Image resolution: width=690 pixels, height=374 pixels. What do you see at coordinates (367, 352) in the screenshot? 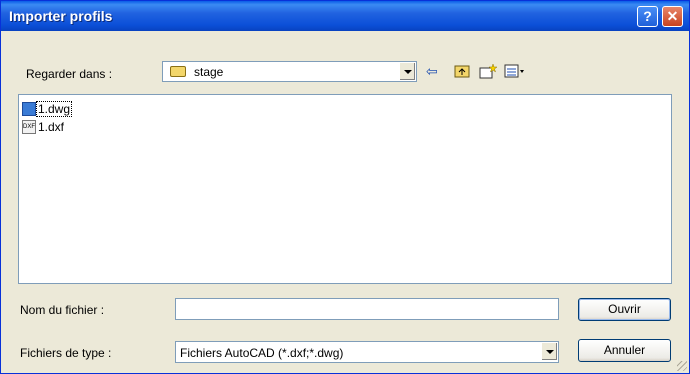
I see `filetype-dropdown: Fichiers AutoCAD (*.dxf;*.dwg)` at bounding box center [367, 352].